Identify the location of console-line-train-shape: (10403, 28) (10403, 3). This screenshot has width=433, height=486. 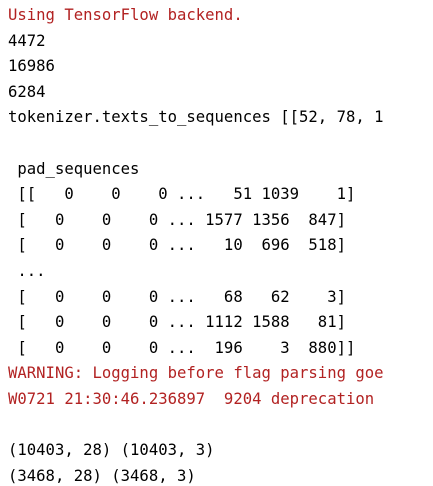
(111, 450).